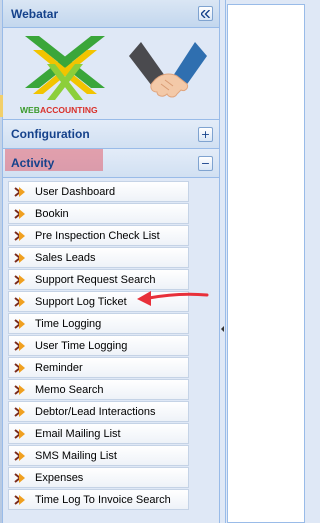  What do you see at coordinates (68, 323) in the screenshot?
I see `menu-item-label: Time Logging` at bounding box center [68, 323].